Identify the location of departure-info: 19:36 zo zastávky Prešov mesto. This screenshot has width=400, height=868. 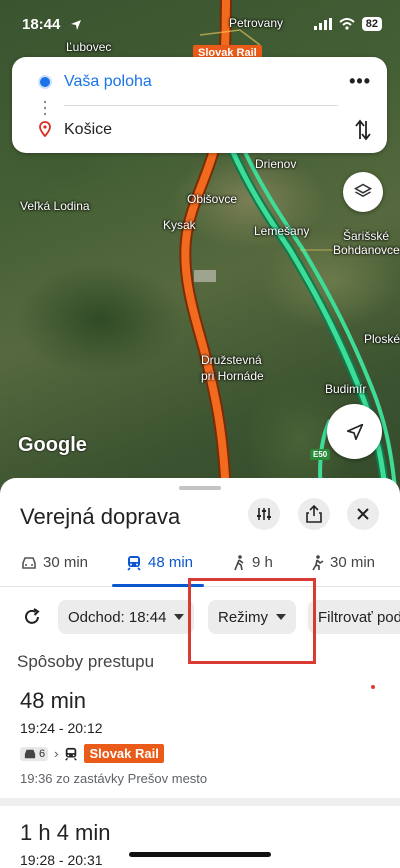
(114, 778).